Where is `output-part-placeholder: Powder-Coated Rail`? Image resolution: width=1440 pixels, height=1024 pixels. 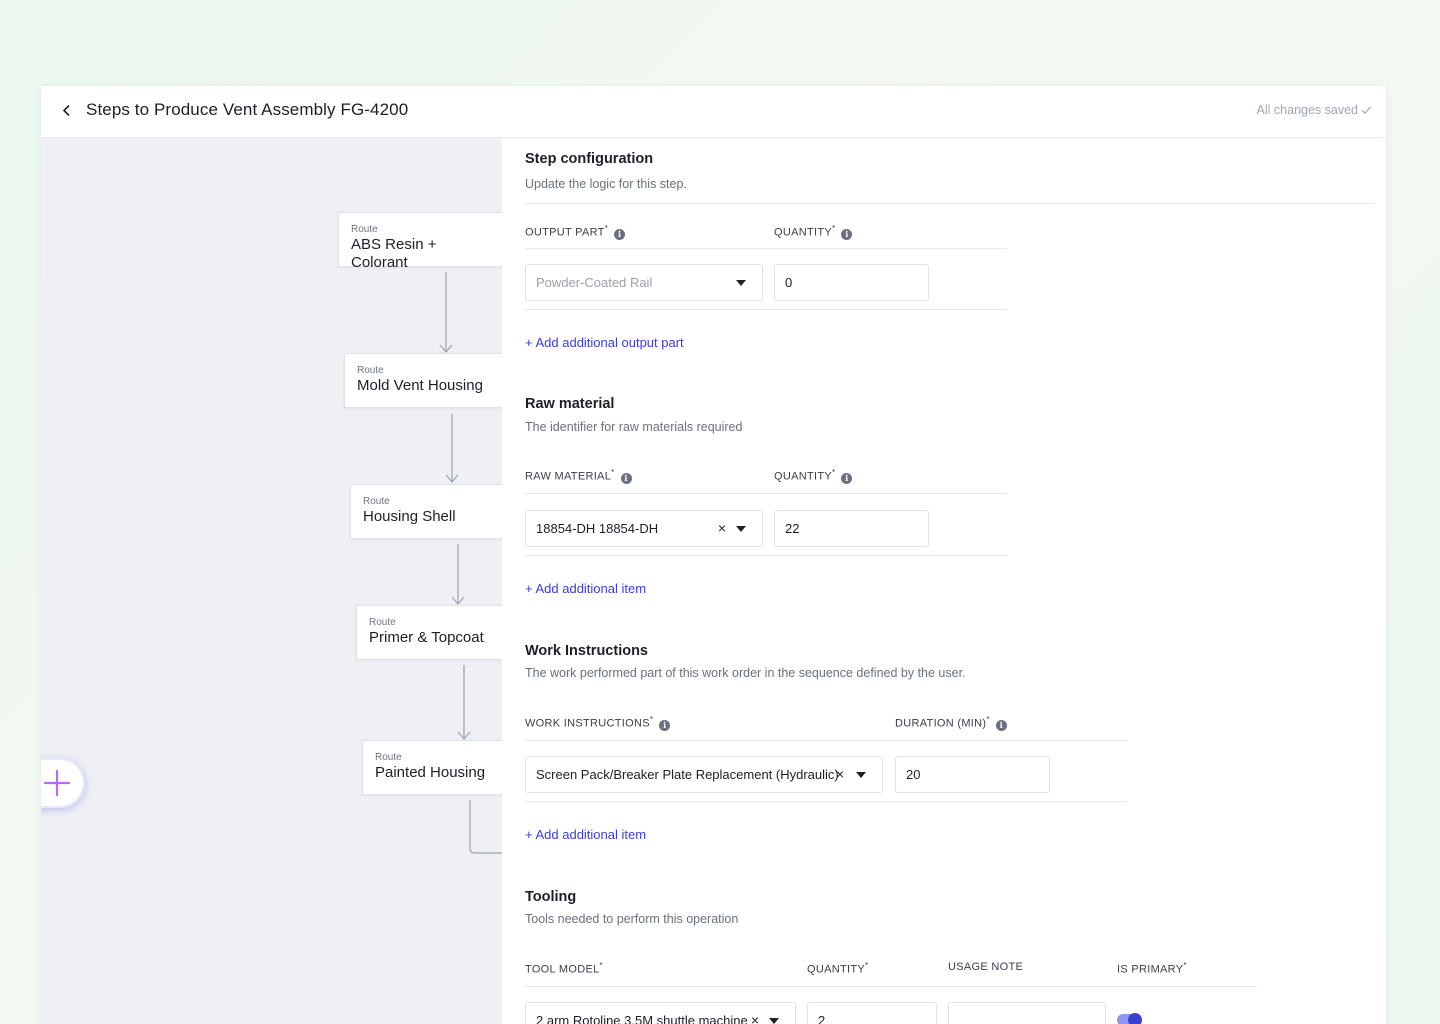 output-part-placeholder: Powder-Coated Rail is located at coordinates (594, 282).